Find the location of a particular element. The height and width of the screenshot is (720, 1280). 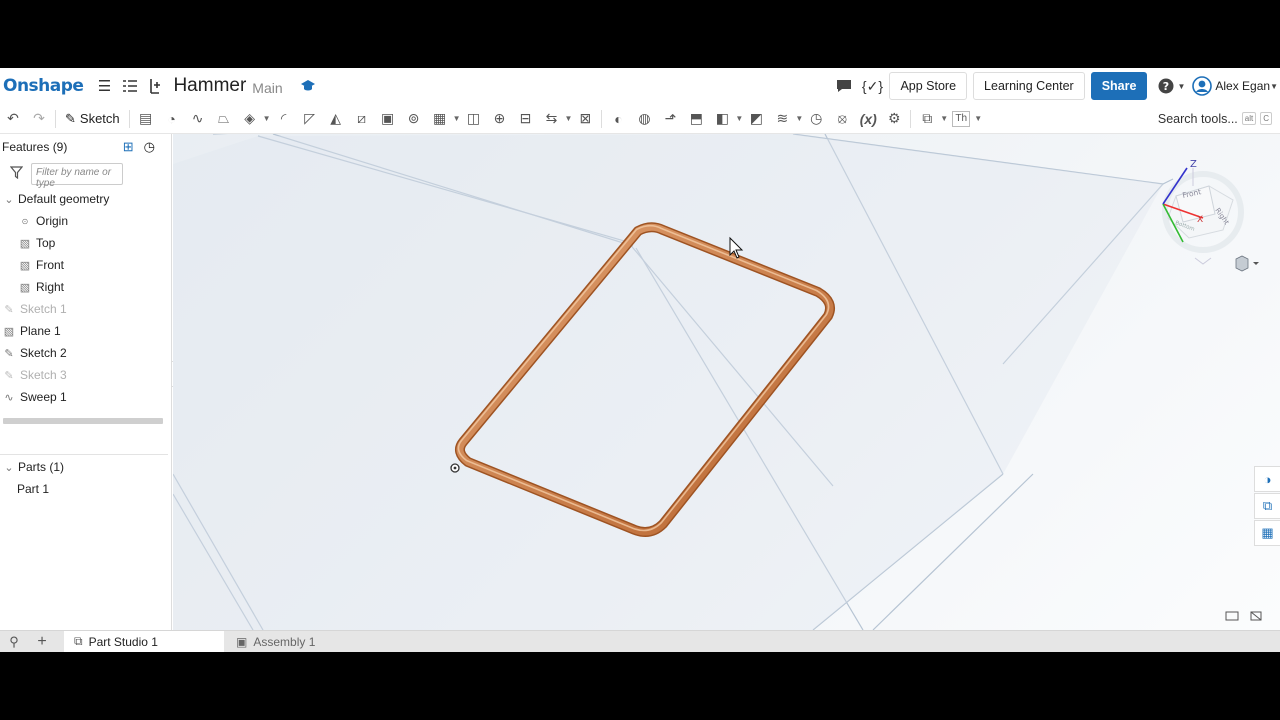

feature-label: Sketch 3 is located at coordinates (43, 375).